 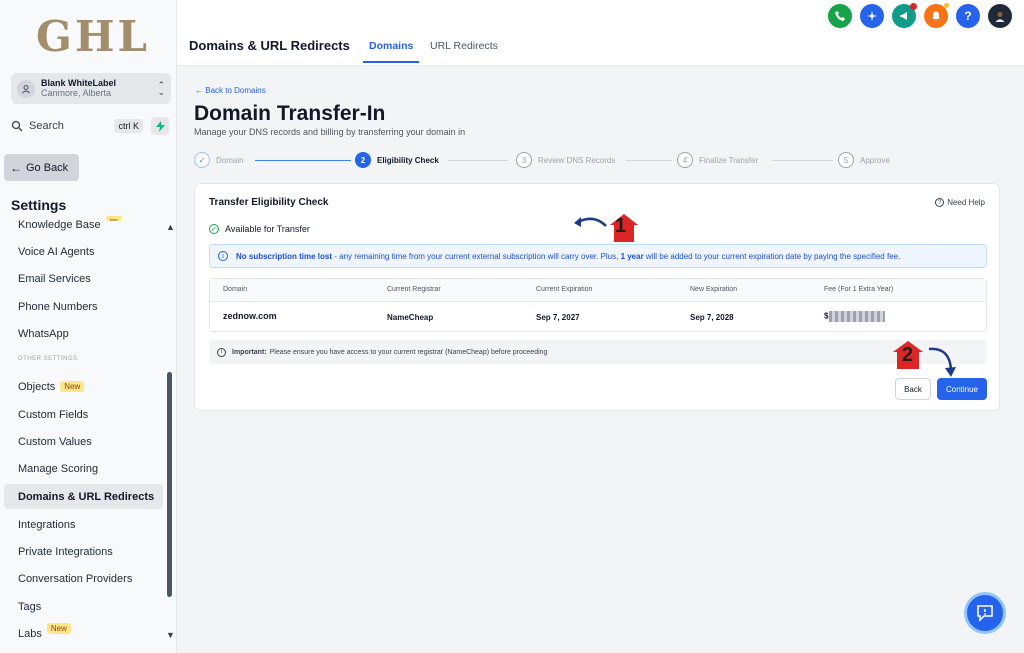 I want to click on tab-domains: Domains, so click(x=391, y=46).